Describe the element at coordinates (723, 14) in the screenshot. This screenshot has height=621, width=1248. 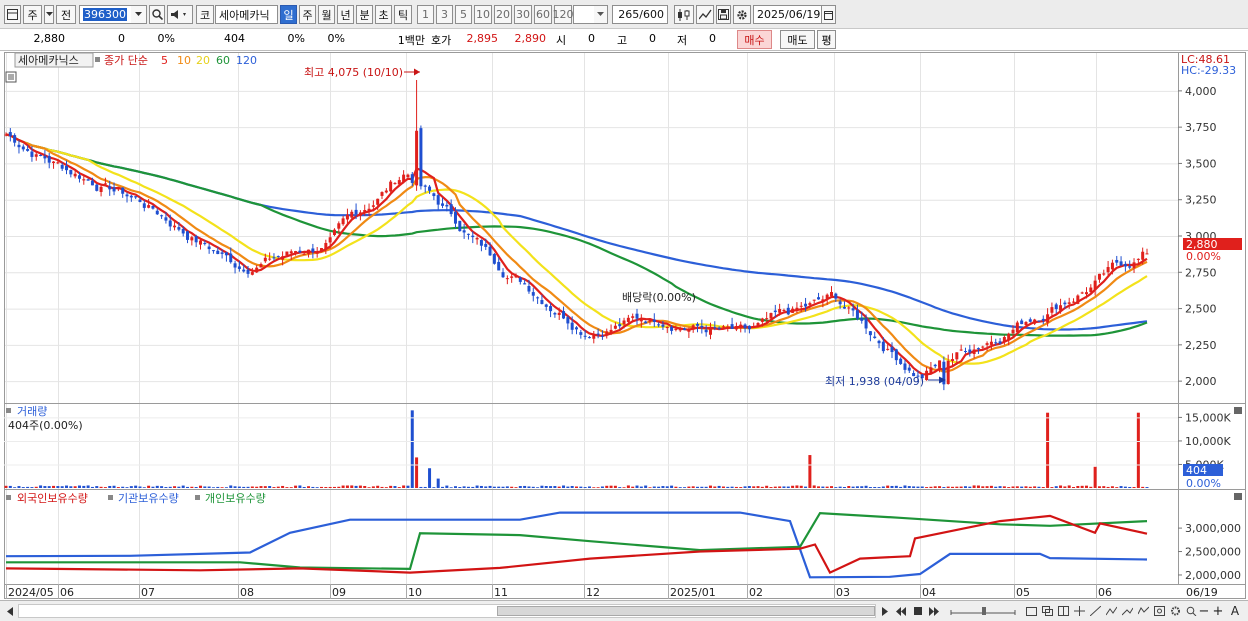
I see `save-icon` at that location.